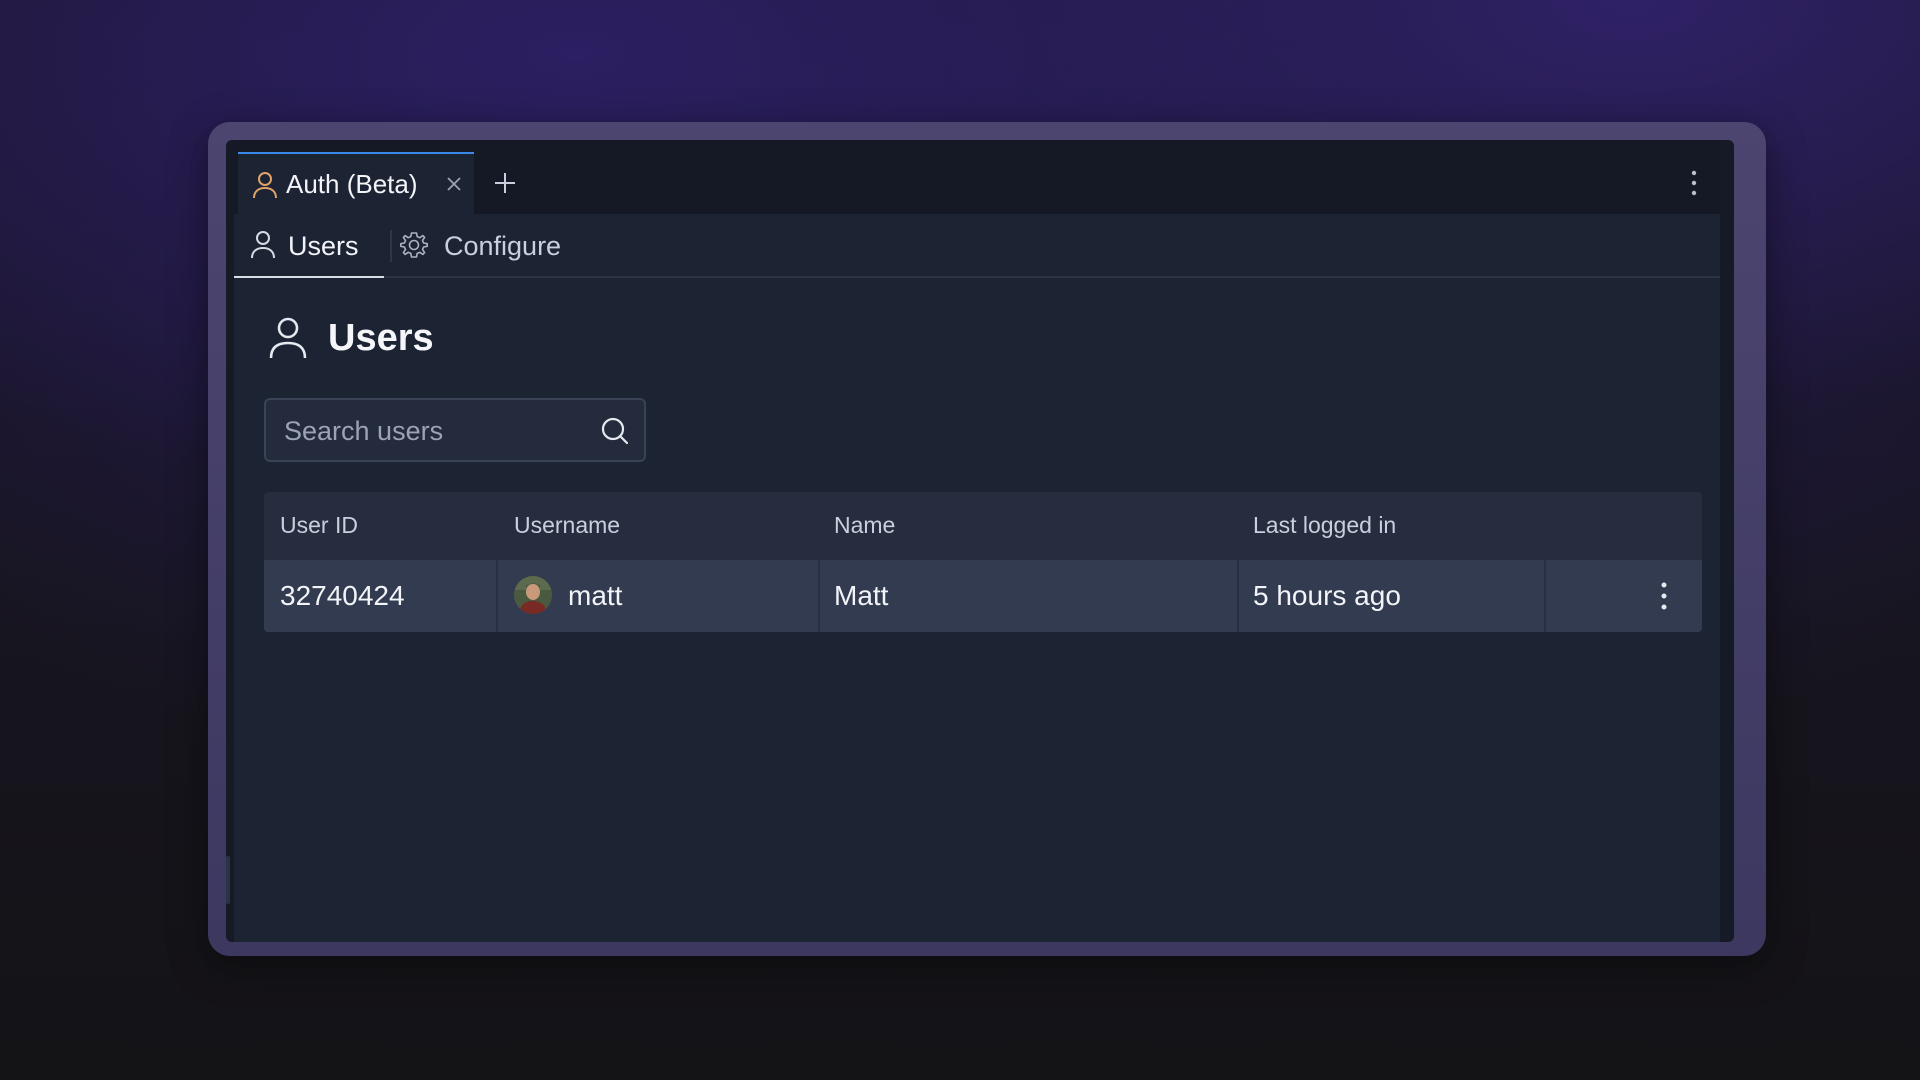 This screenshot has height=1080, width=1920. Describe the element at coordinates (861, 595) in the screenshot. I see `cell-name: Matt` at that location.